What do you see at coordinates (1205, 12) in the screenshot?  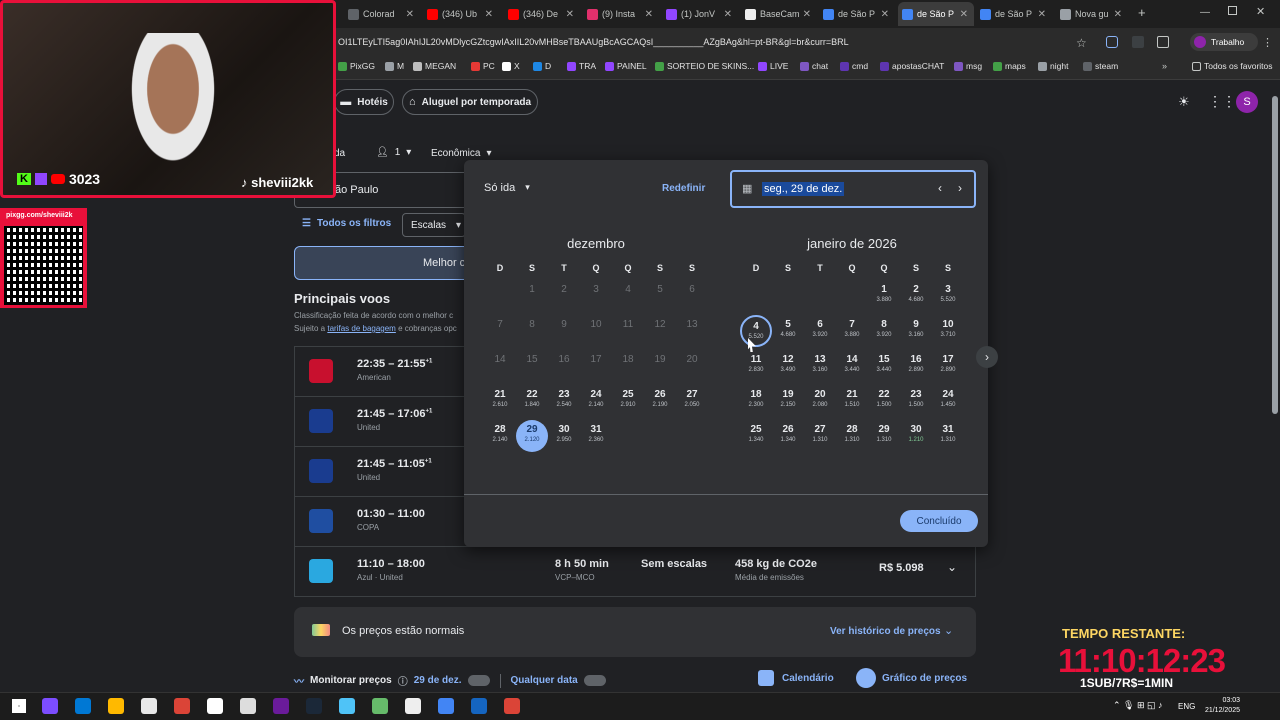 I see `minimize-icon: —` at bounding box center [1205, 12].